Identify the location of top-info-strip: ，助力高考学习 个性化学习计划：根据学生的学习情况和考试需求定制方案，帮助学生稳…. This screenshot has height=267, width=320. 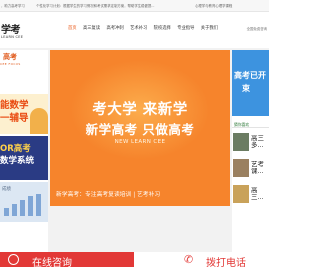
(134, 6).